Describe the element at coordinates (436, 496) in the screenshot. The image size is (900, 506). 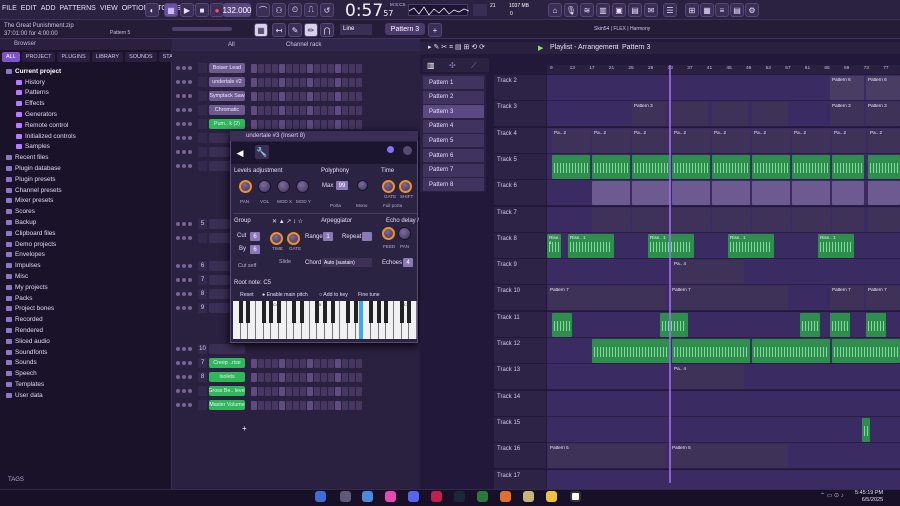
I see `media-icon` at that location.